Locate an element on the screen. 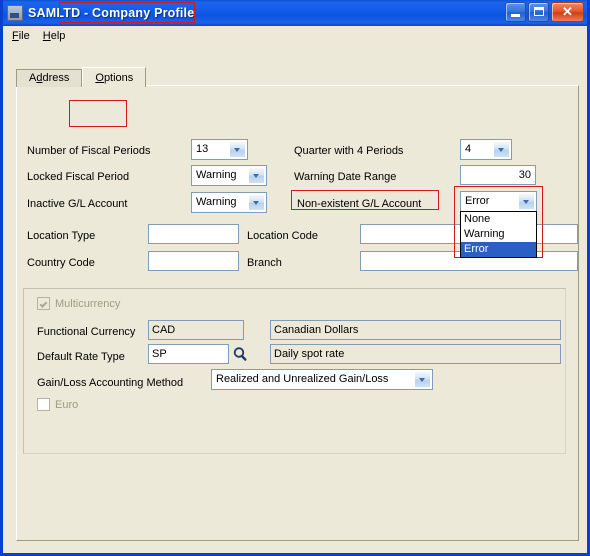  label-location-type: Location Type is located at coordinates (61, 236).